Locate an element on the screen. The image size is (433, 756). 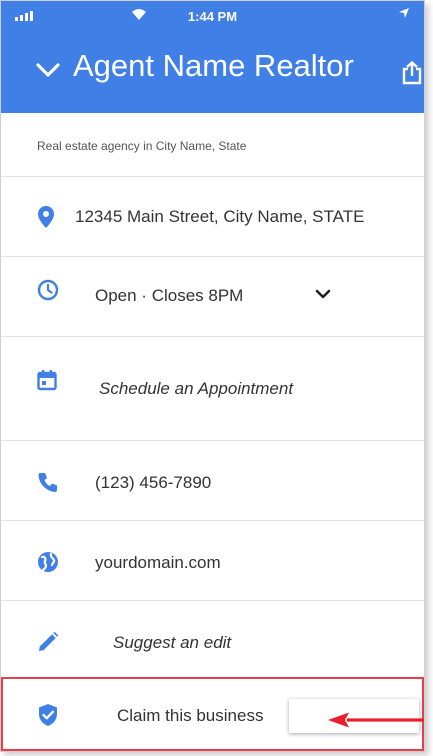
clock-icon is located at coordinates (48, 292).